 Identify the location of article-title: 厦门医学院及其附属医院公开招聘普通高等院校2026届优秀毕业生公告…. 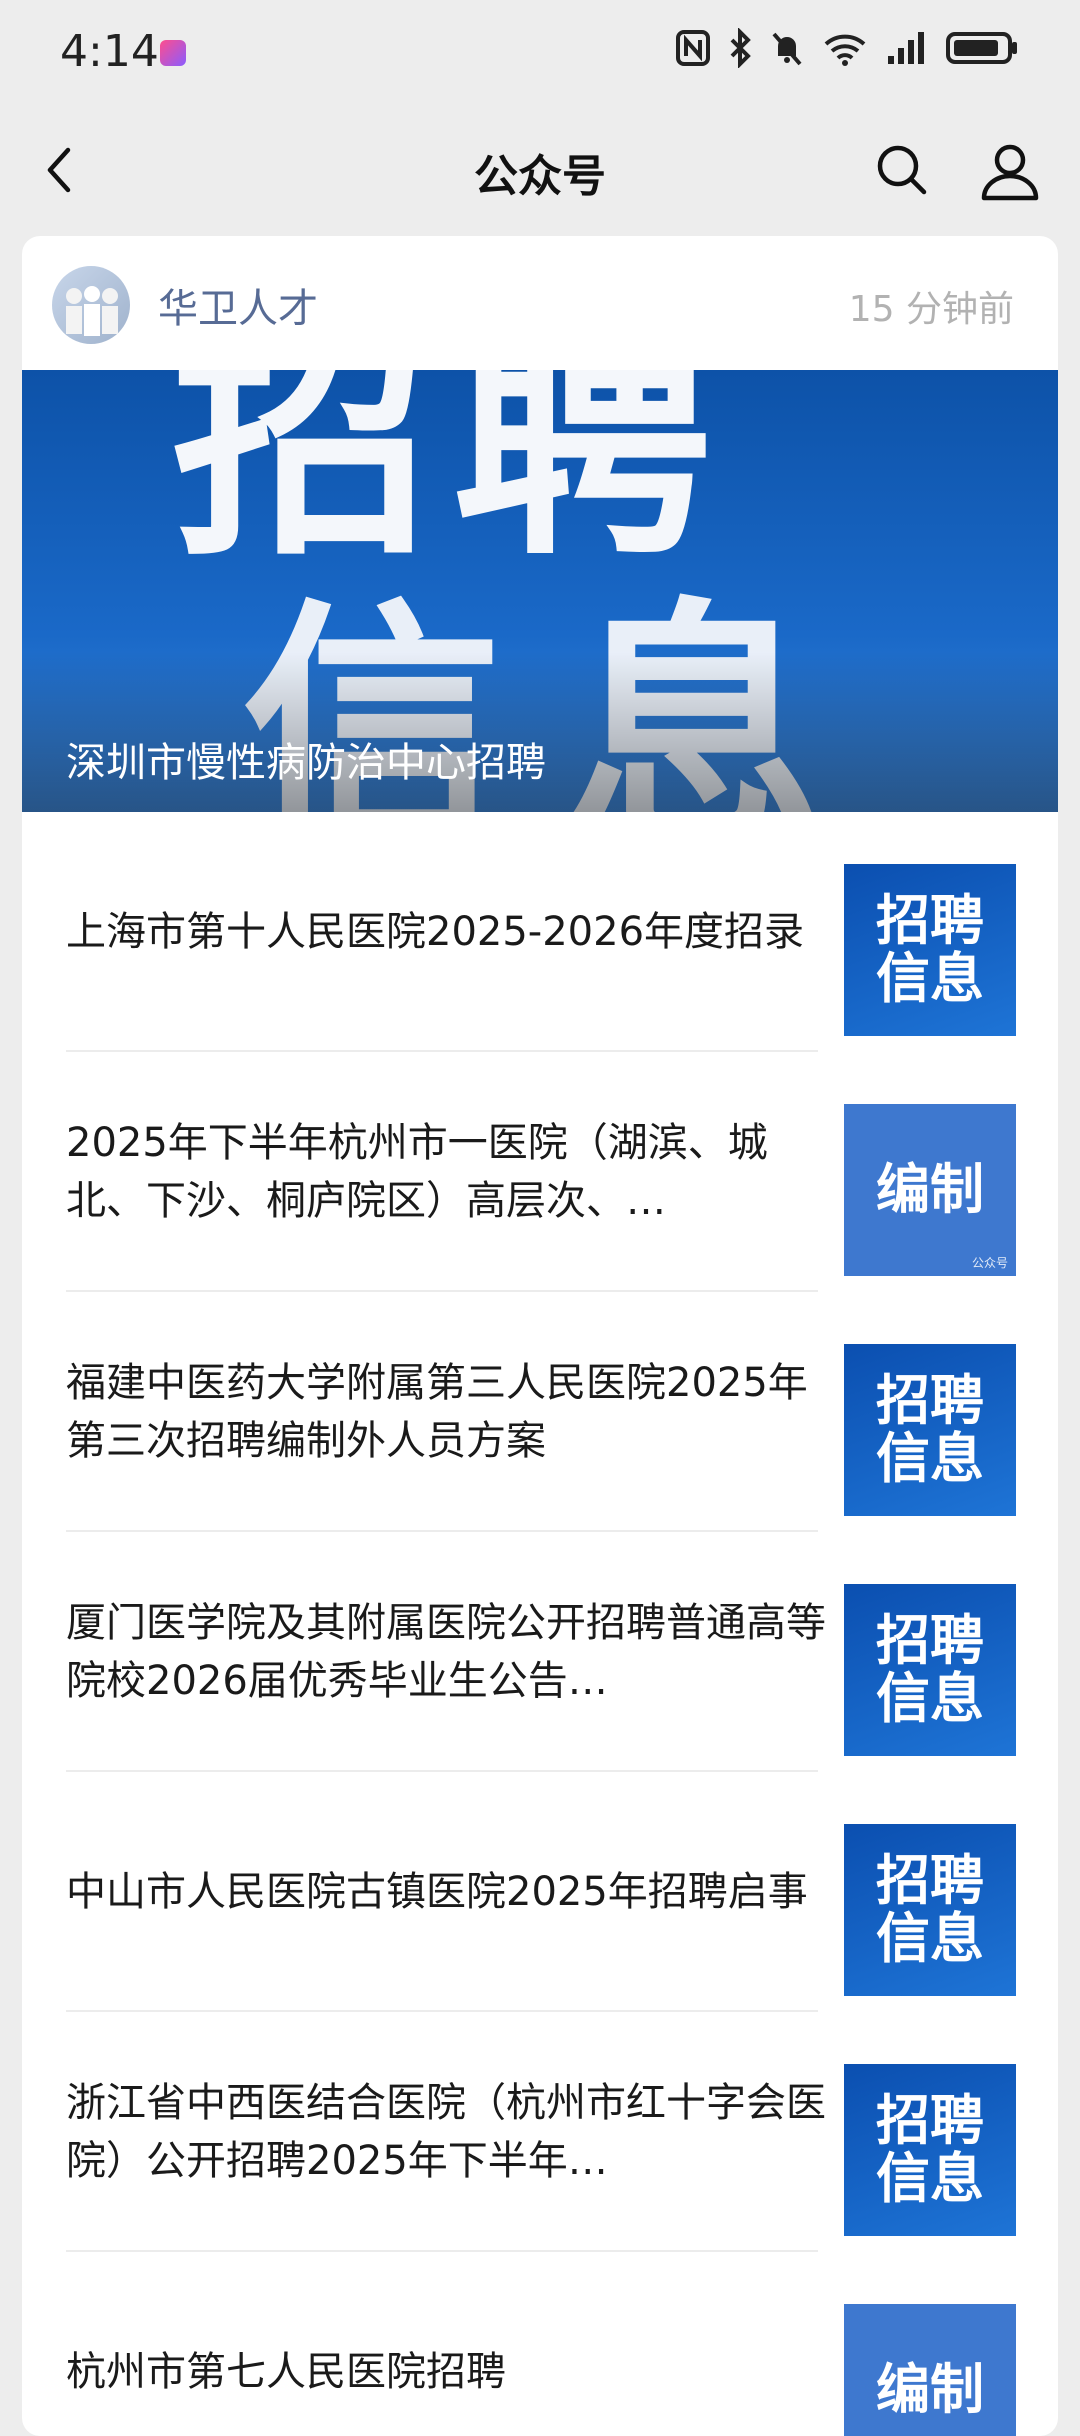
(446, 1652).